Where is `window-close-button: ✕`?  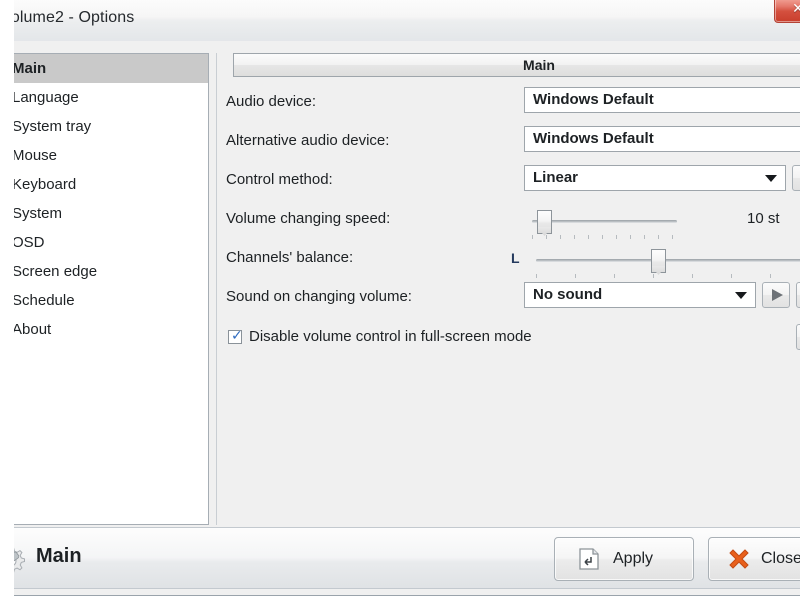
window-close-button: ✕ is located at coordinates (787, 11).